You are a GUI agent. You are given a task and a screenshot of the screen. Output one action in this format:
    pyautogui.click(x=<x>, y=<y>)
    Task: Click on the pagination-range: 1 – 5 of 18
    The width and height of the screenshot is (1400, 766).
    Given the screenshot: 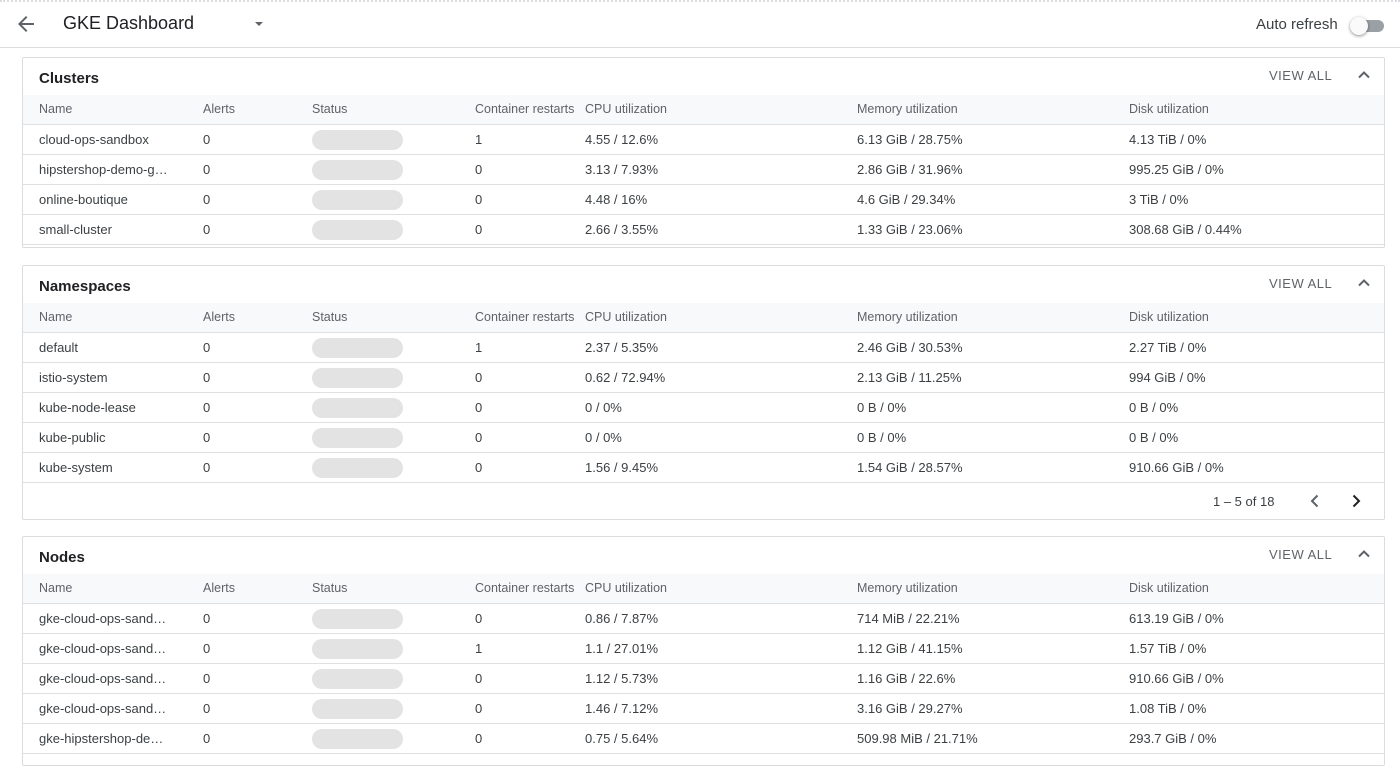 What is the action you would take?
    pyautogui.click(x=1244, y=501)
    